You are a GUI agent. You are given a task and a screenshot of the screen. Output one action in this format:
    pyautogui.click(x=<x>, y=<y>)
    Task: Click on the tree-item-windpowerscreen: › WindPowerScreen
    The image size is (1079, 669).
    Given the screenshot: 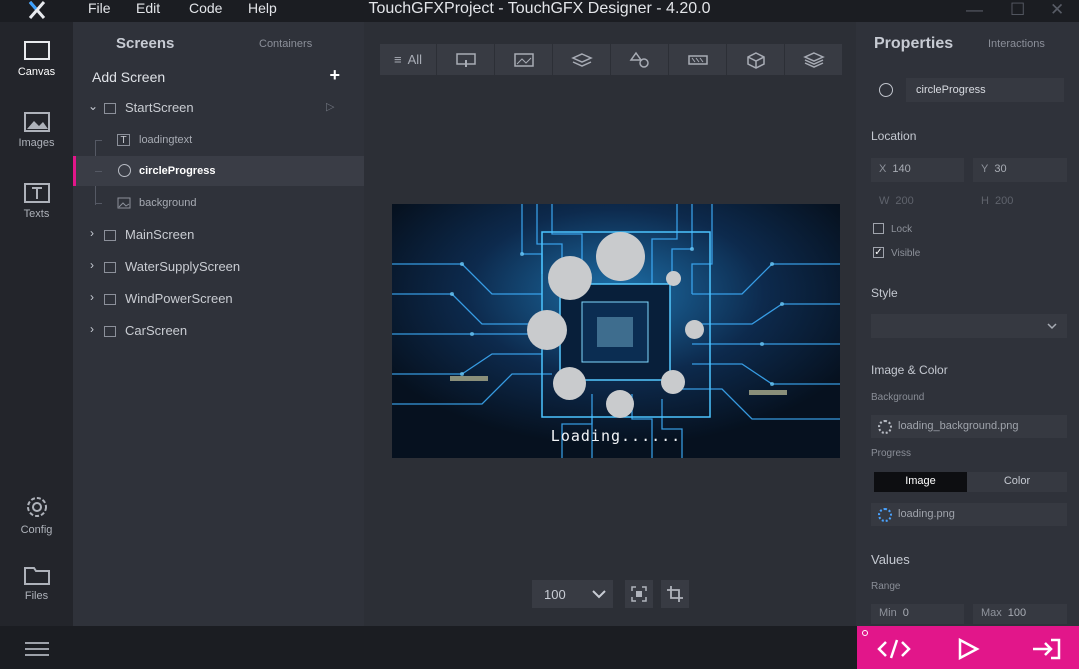 What is the action you would take?
    pyautogui.click(x=218, y=299)
    